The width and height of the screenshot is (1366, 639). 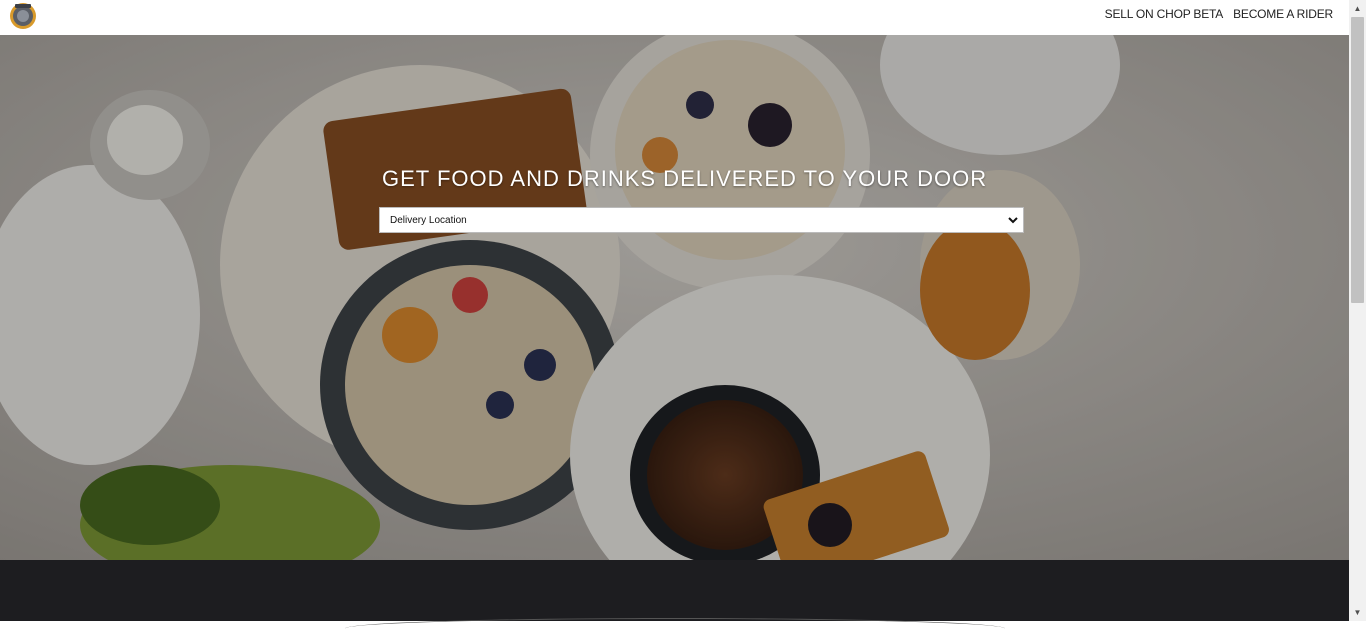 What do you see at coordinates (1357, 612) in the screenshot?
I see `scroll-down-arrow: ▼` at bounding box center [1357, 612].